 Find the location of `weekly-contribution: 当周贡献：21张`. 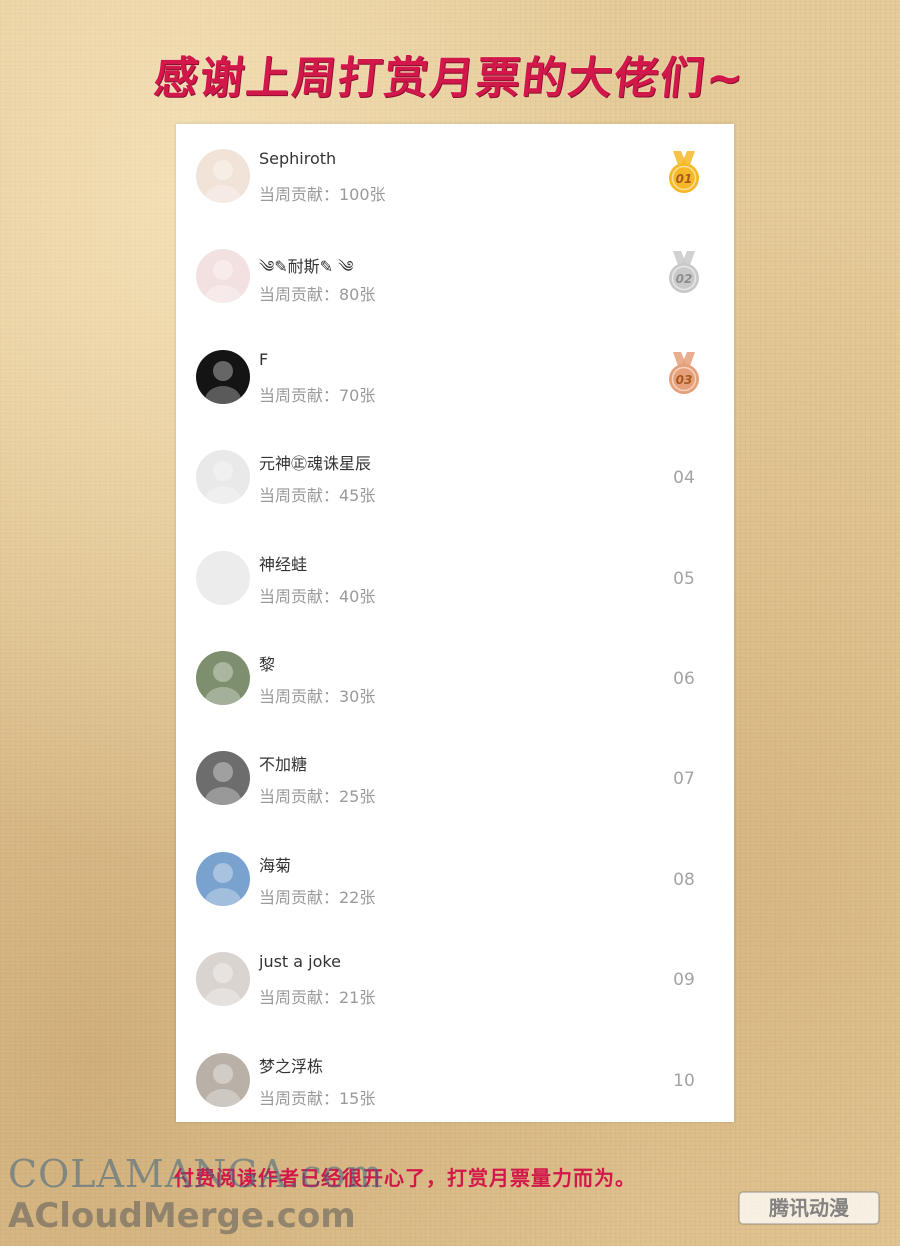

weekly-contribution: 当周贡献：21张 is located at coordinates (317, 998).